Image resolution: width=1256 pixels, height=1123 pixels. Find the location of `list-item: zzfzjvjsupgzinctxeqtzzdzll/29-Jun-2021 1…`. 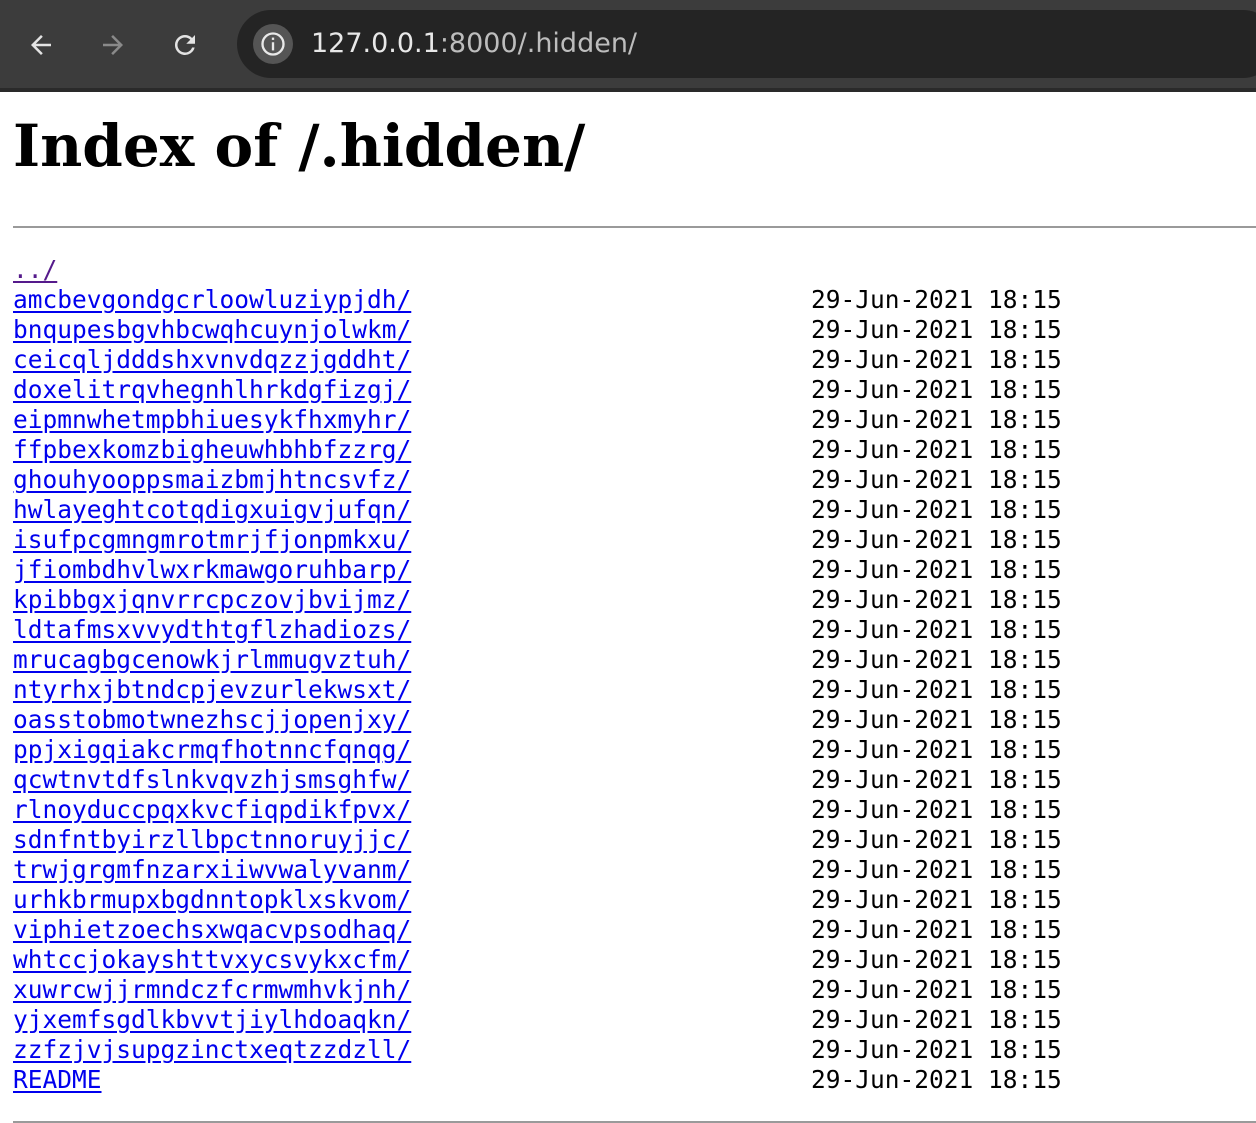

list-item: zzfzjvjsupgzinctxeqtzzdzll/29-Jun-2021 1… is located at coordinates (537, 1050).